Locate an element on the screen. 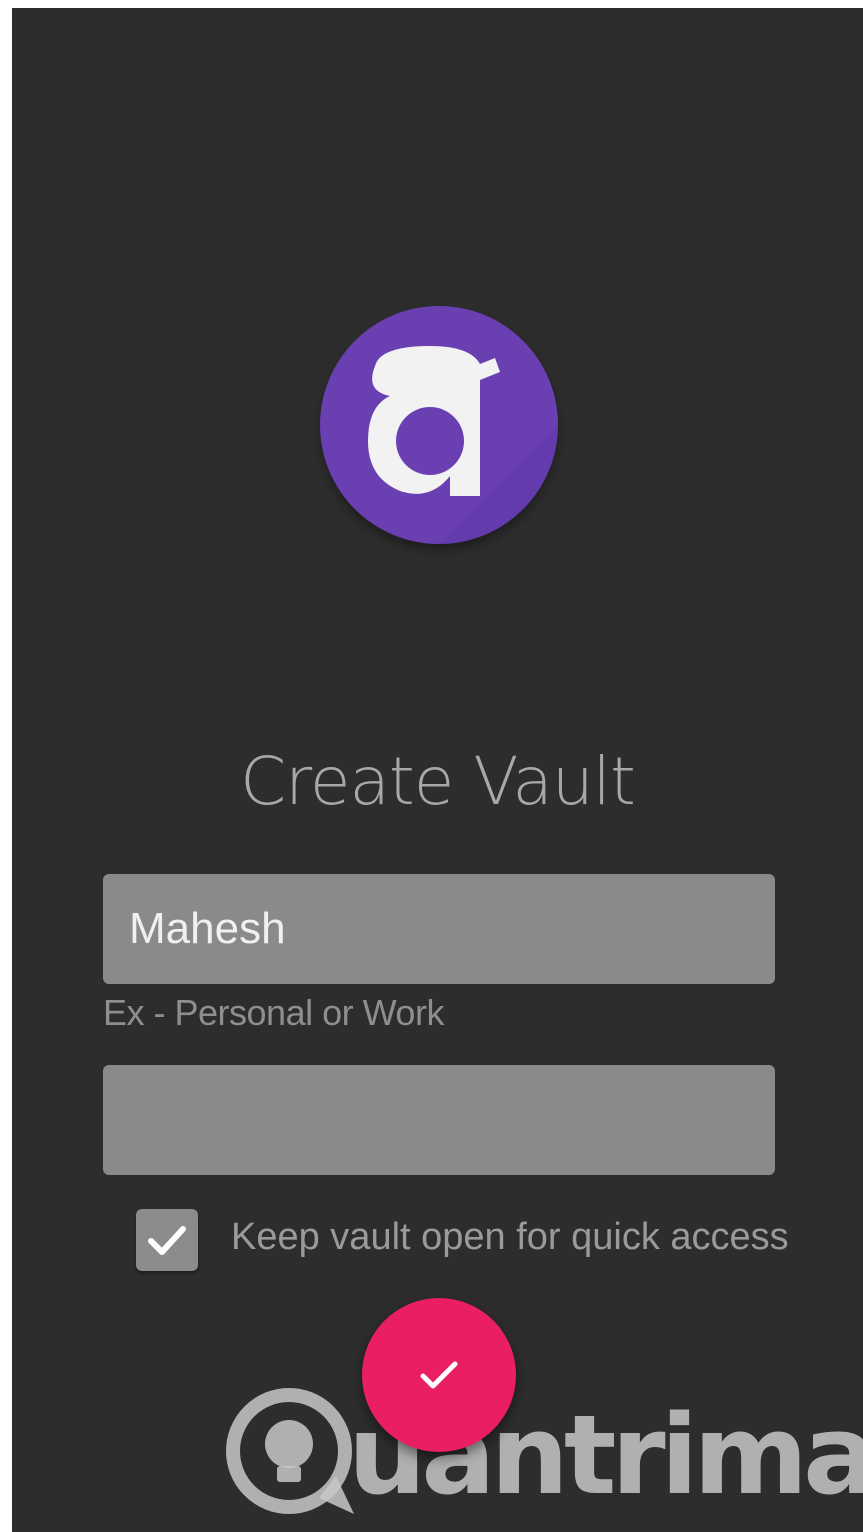  submit-button is located at coordinates (439, 1375).